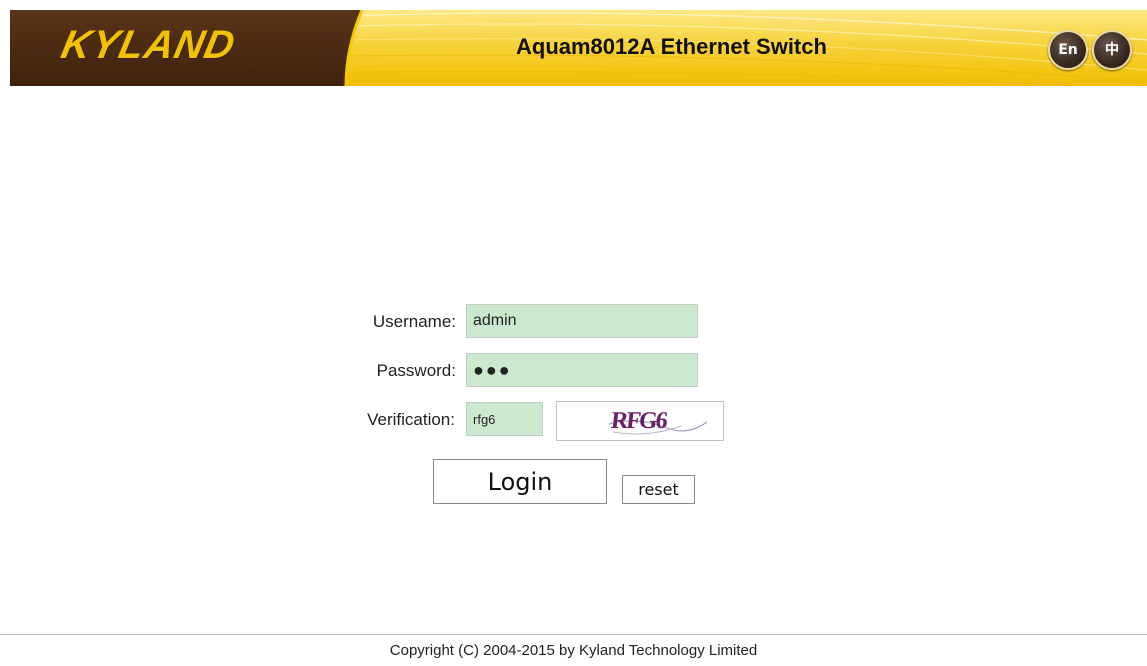 This screenshot has height=666, width=1147. Describe the element at coordinates (411, 419) in the screenshot. I see `verification-label: Verification:` at that location.